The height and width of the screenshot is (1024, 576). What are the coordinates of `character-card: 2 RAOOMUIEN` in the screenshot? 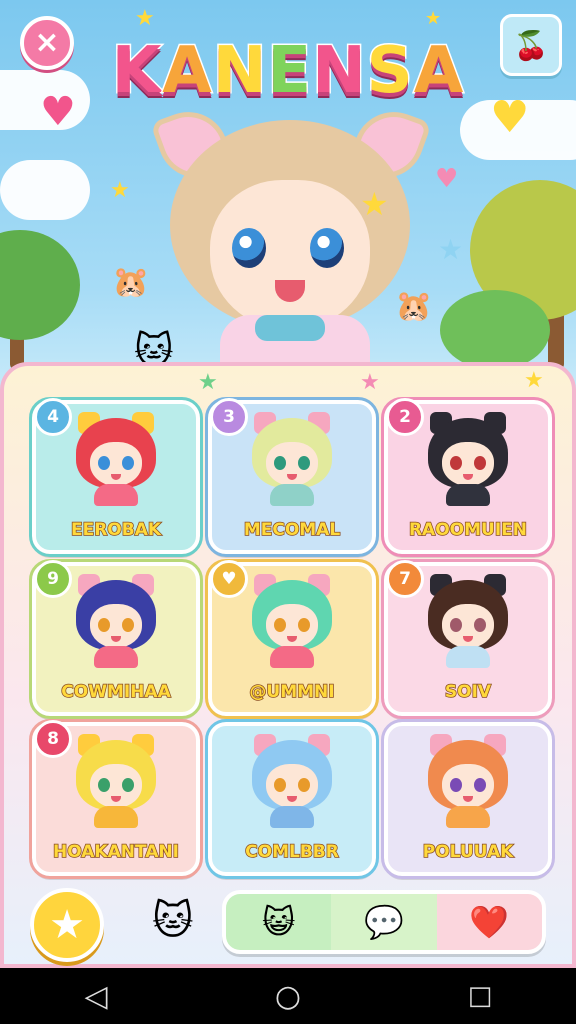 It's located at (468, 477).